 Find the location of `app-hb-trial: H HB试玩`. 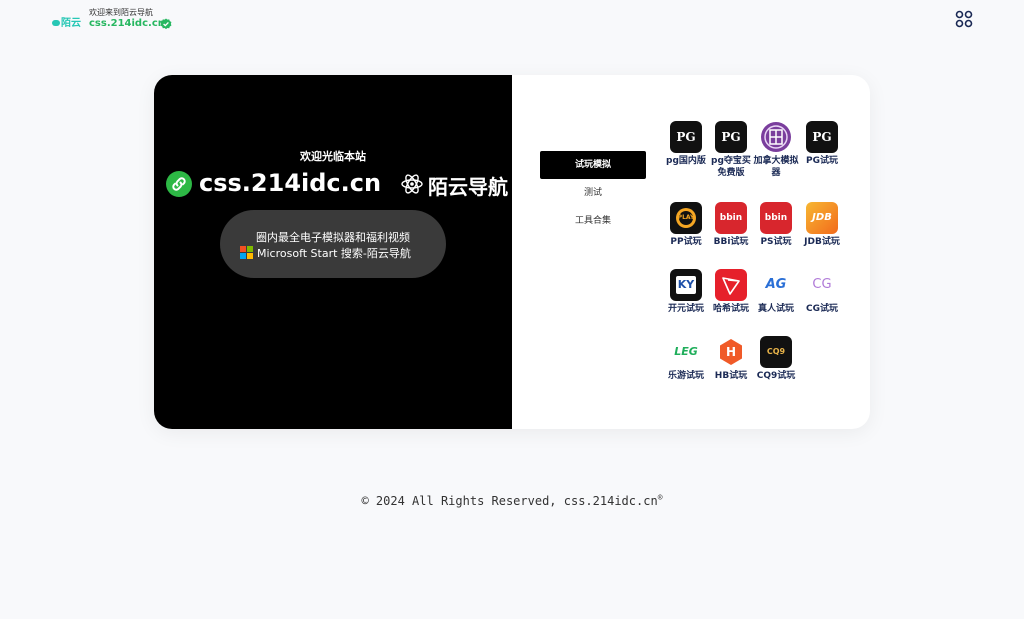

app-hb-trial: H HB试玩 is located at coordinates (731, 359).